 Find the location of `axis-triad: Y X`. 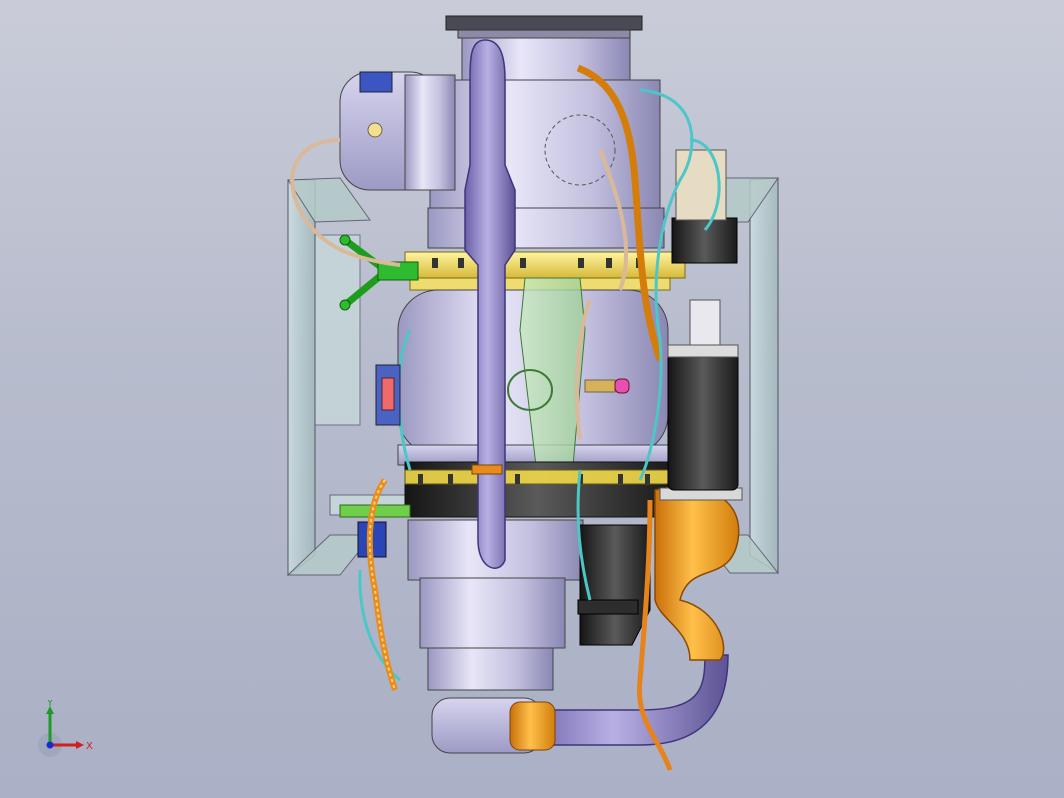

axis-triad: Y X is located at coordinates (65, 728).